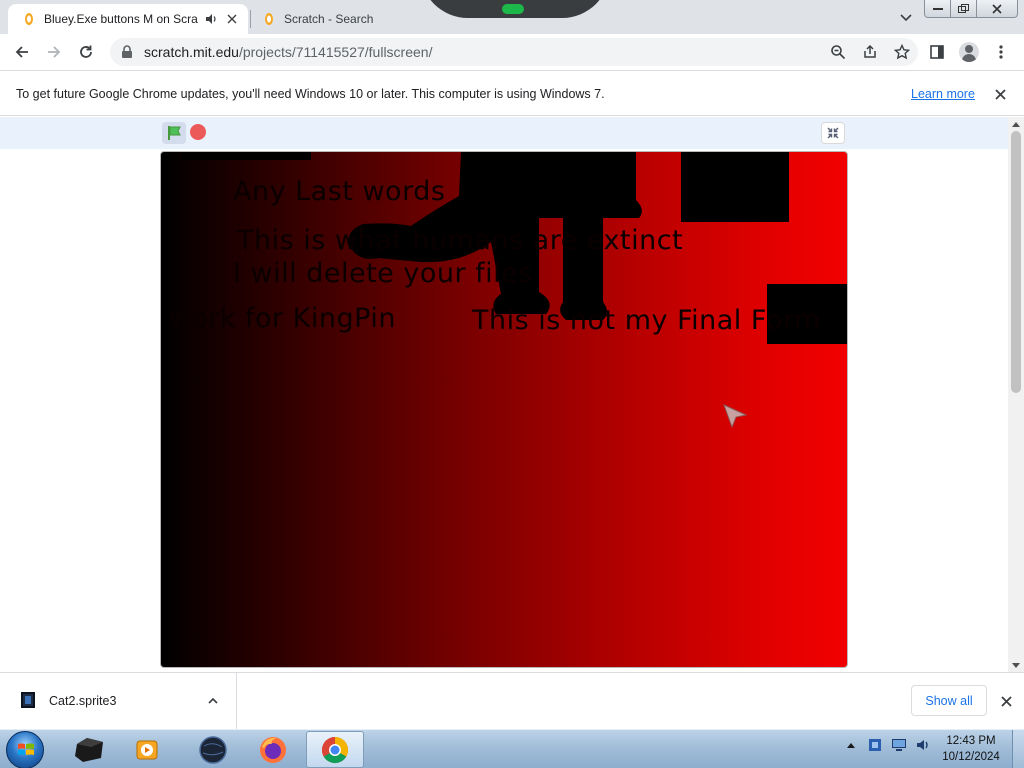 The width and height of the screenshot is (1024, 768). I want to click on system-tray, so click(887, 745).